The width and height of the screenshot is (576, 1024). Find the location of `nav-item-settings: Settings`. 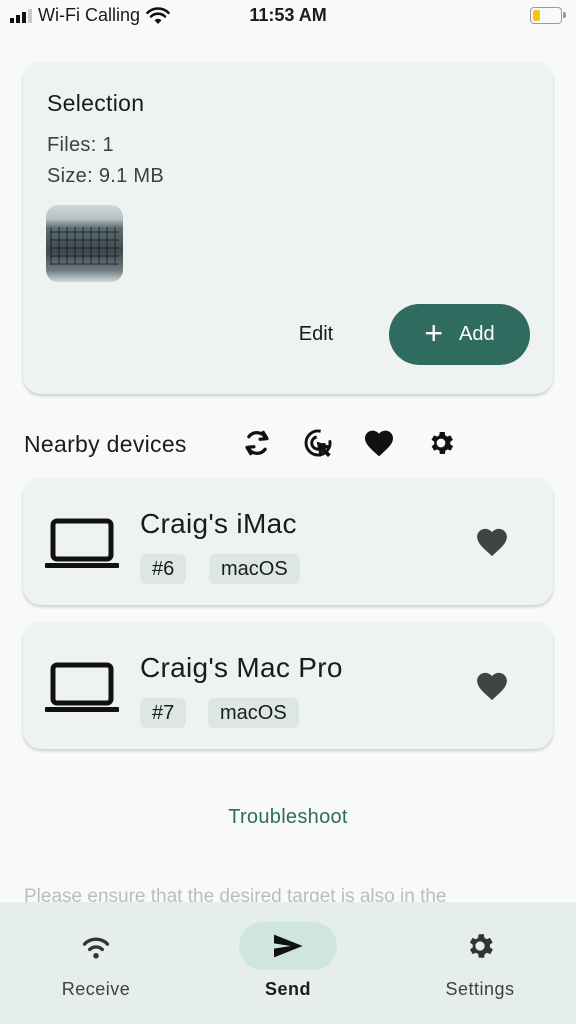

nav-item-settings: Settings is located at coordinates (480, 961).